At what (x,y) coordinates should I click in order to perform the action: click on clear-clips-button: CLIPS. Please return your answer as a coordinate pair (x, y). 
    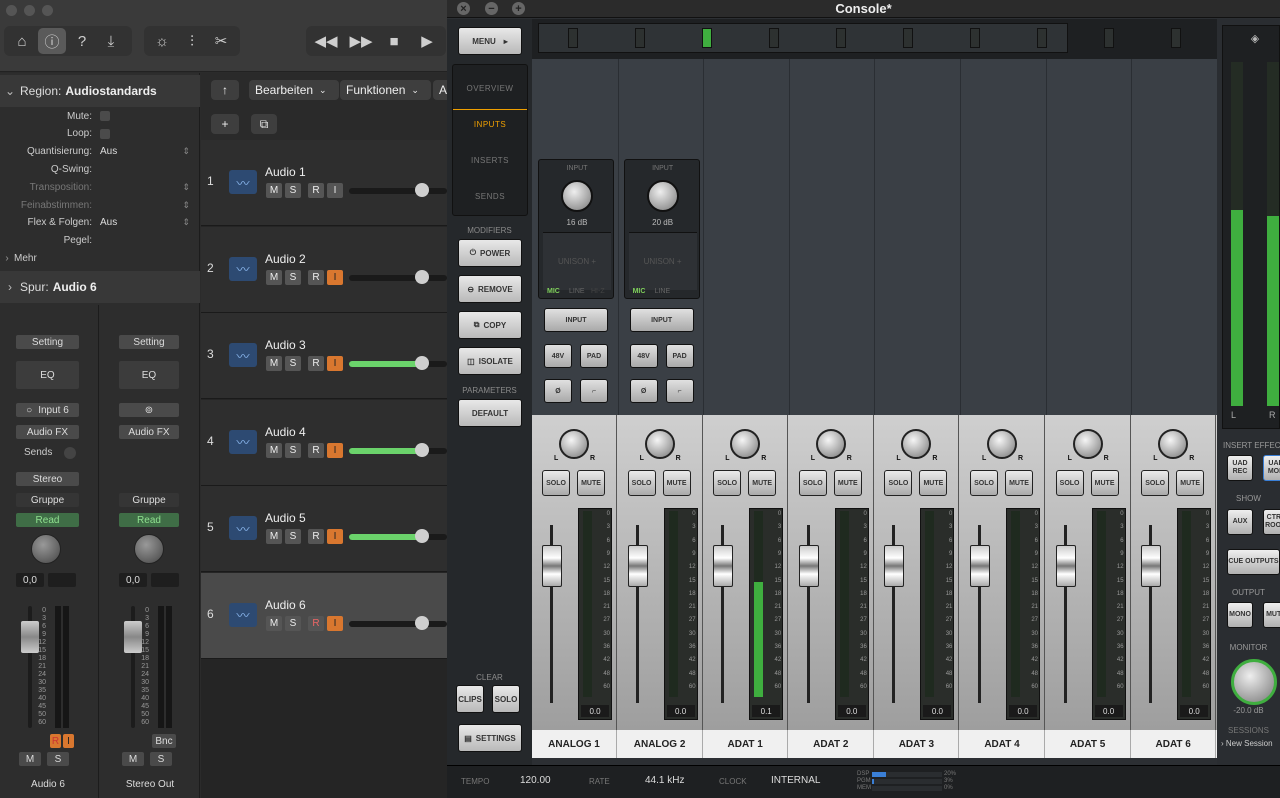
    Looking at the image, I should click on (470, 699).